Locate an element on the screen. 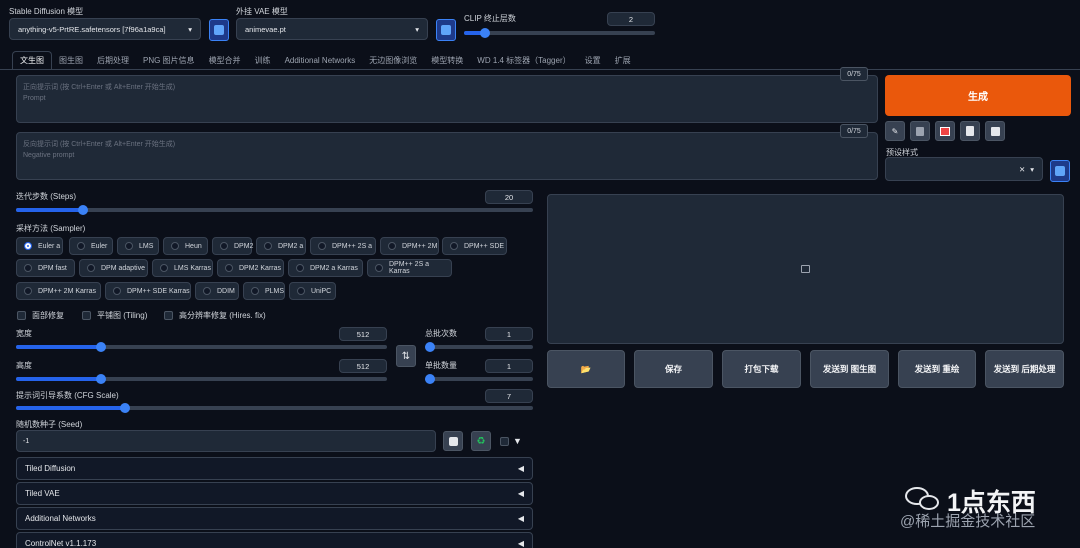 The width and height of the screenshot is (1080, 548). tab-1: 图生图 is located at coordinates (71, 60).